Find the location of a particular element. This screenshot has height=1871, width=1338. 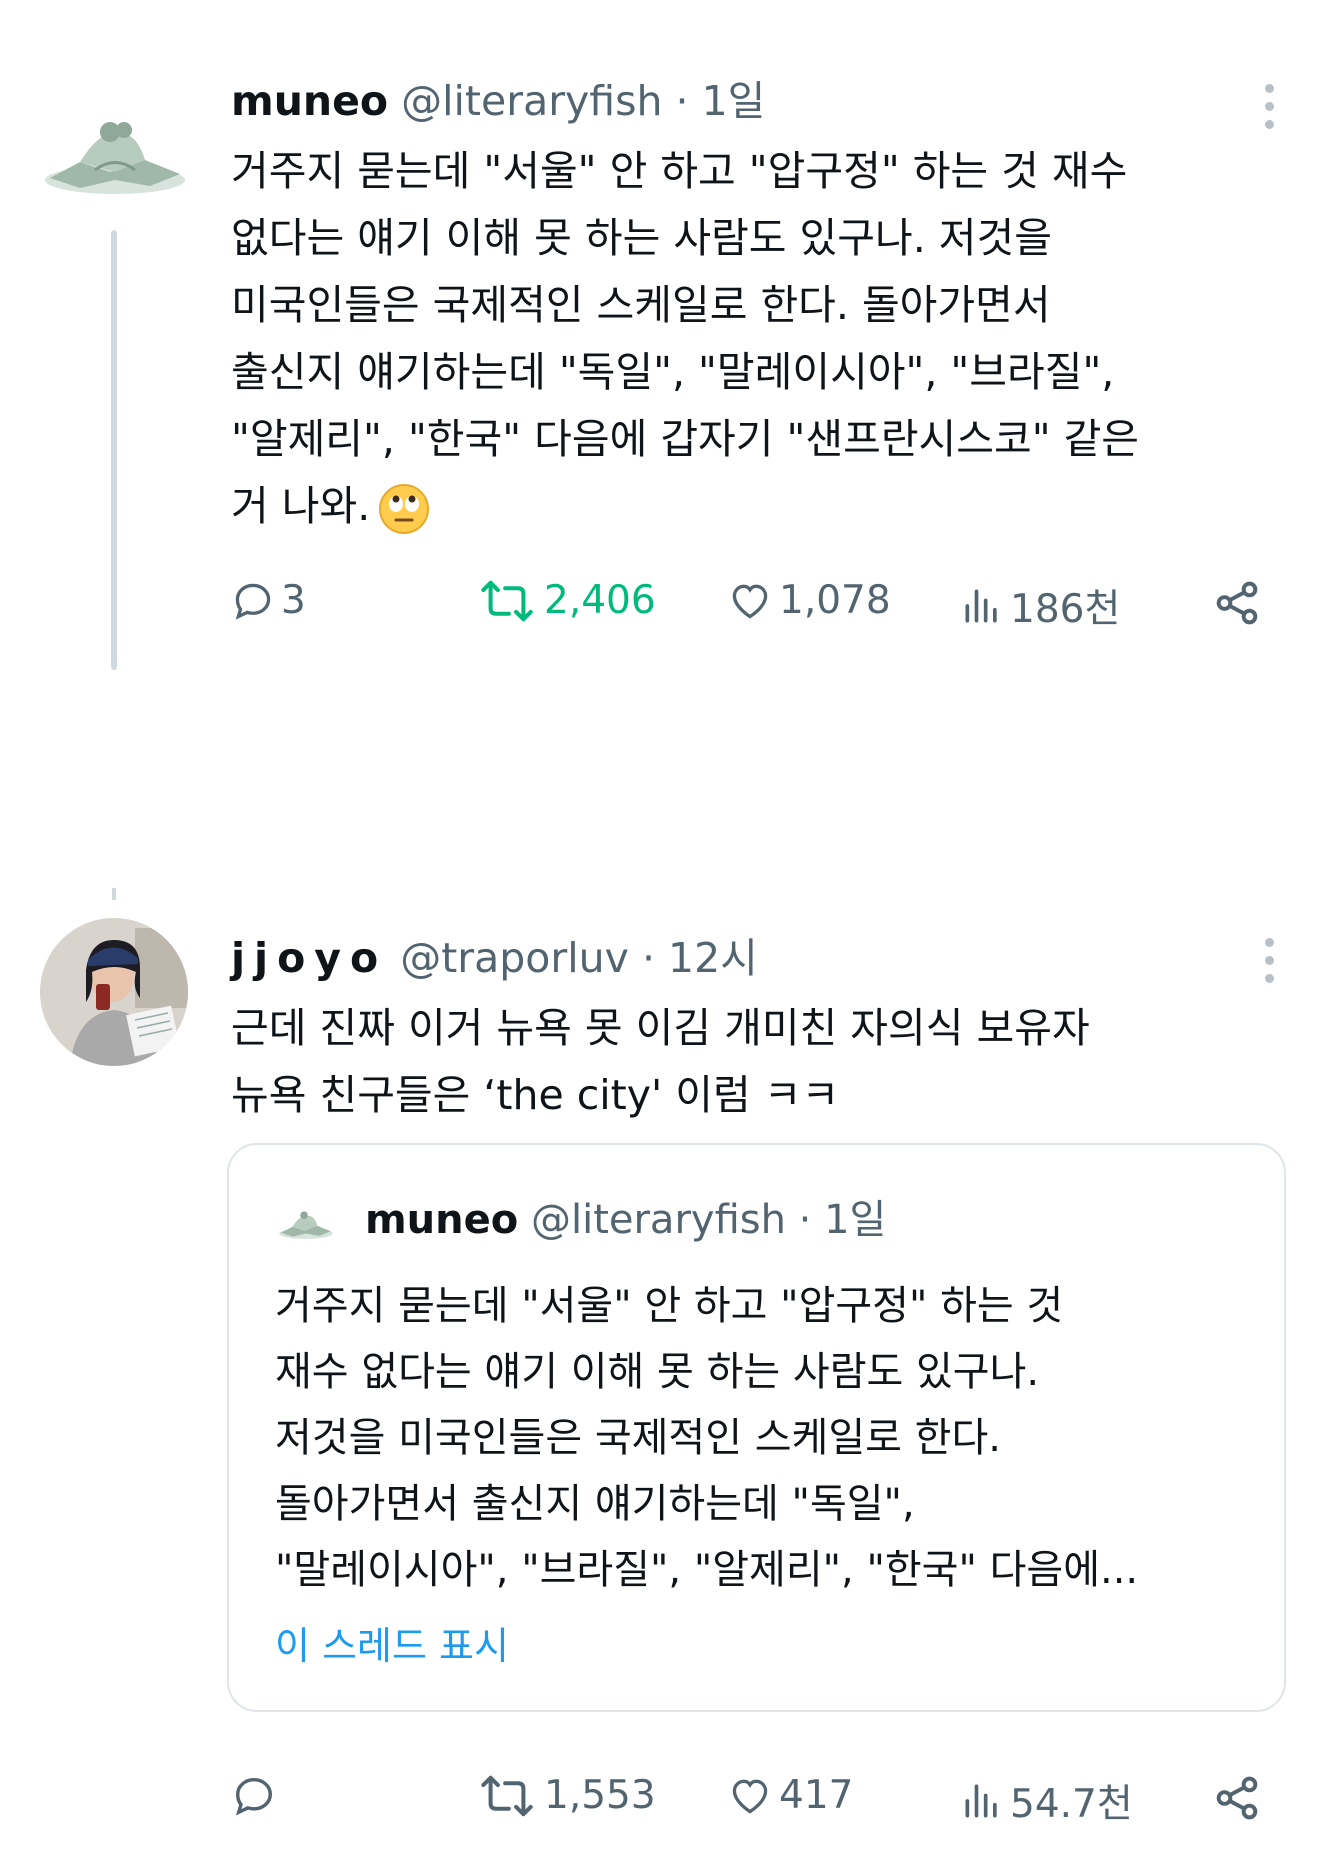

quoted-line: 재수 없다는 얘기 이해 못 하는 사람도 있구나. is located at coordinates (657, 1372).